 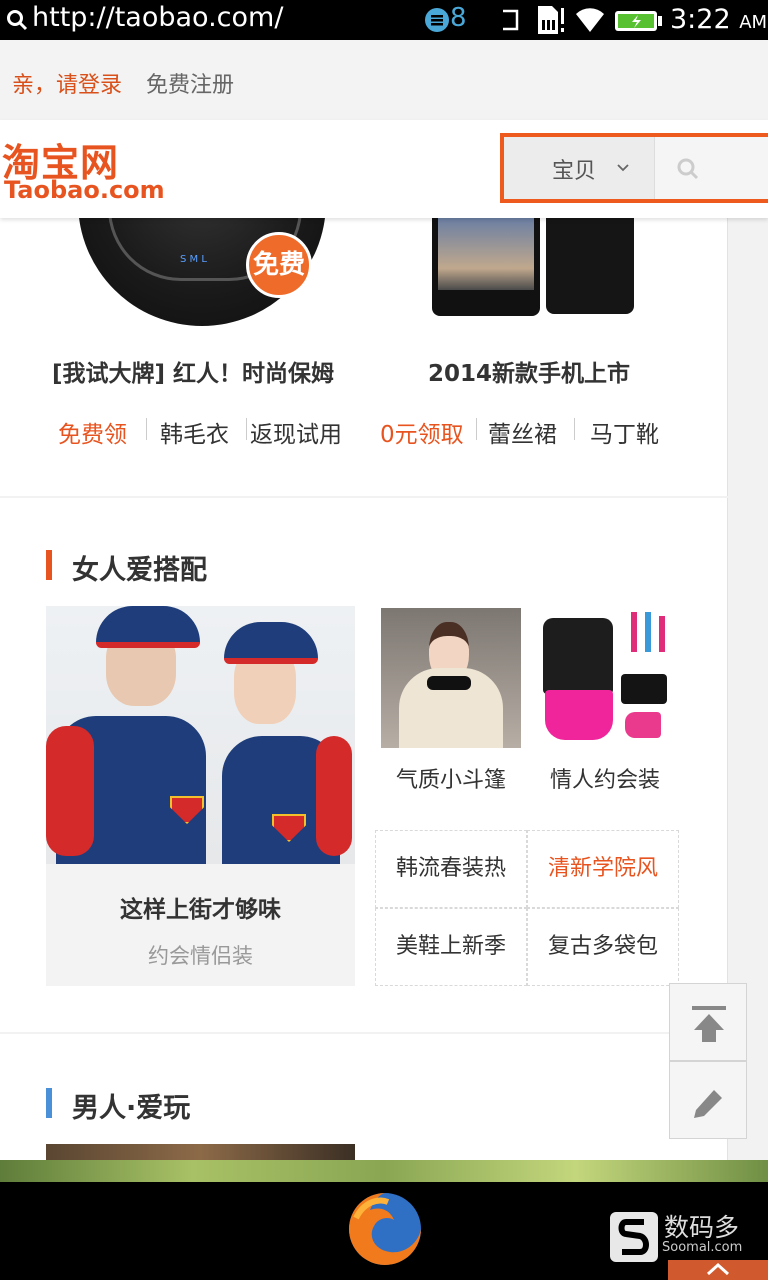 What do you see at coordinates (279, 265) in the screenshot?
I see `free-badge: 免费` at bounding box center [279, 265].